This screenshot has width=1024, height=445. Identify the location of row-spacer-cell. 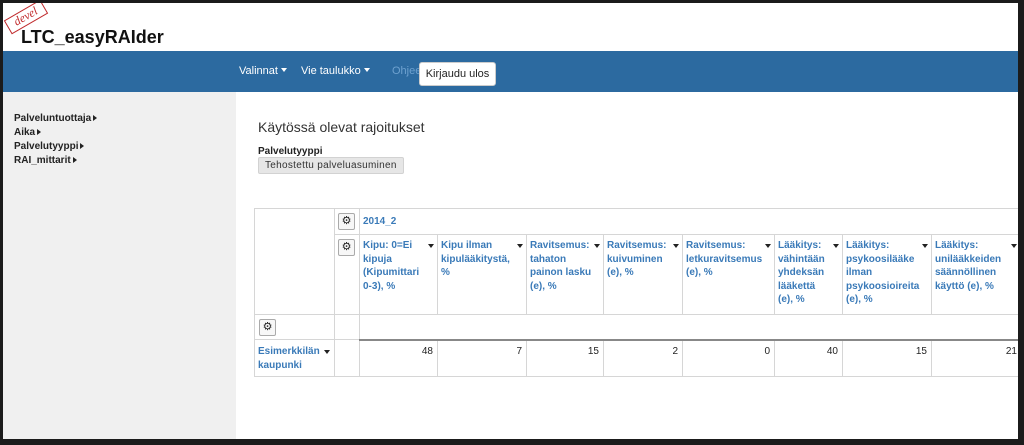
(347, 358).